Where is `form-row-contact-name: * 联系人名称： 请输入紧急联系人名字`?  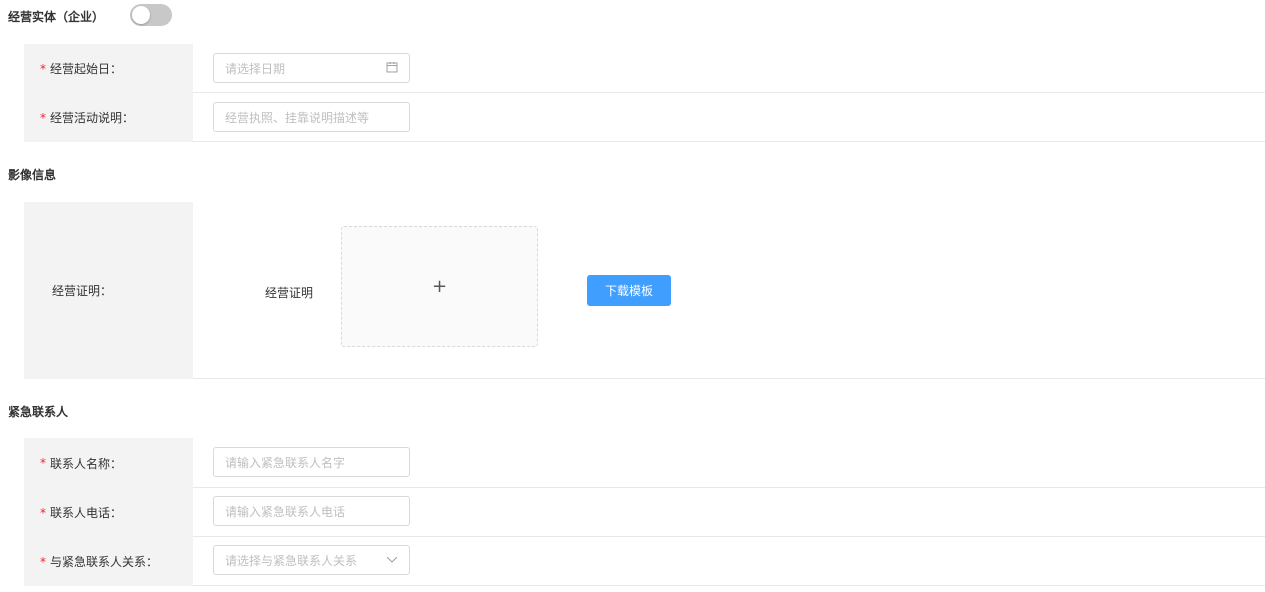 form-row-contact-name: * 联系人名称： 请输入紧急联系人名字 is located at coordinates (644, 463).